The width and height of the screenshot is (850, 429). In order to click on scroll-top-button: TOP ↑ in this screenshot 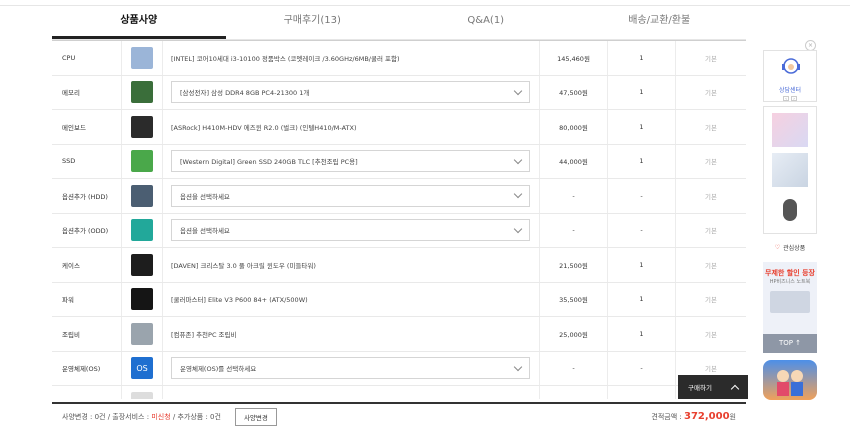, I will do `click(790, 343)`.